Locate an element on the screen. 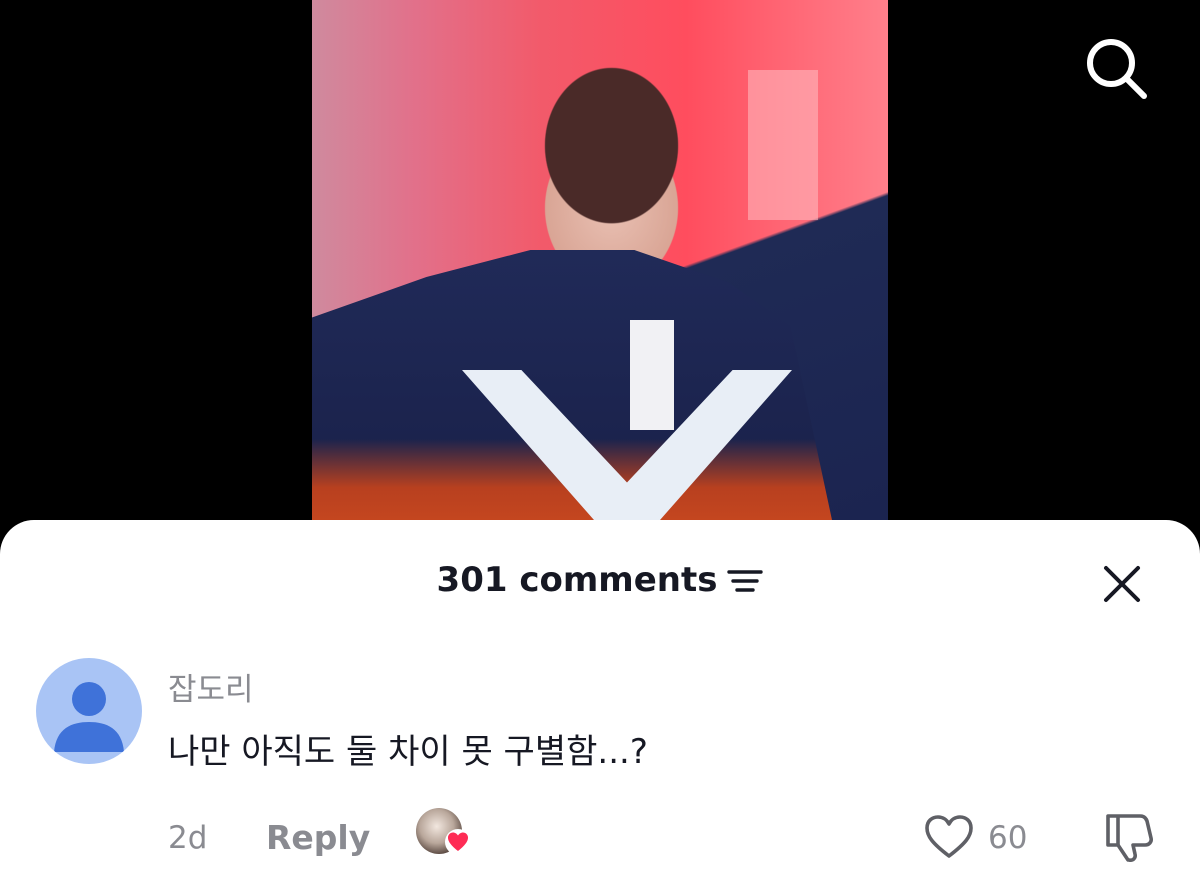 Image resolution: width=1200 pixels, height=894 pixels. dislike-button is located at coordinates (1128, 836).